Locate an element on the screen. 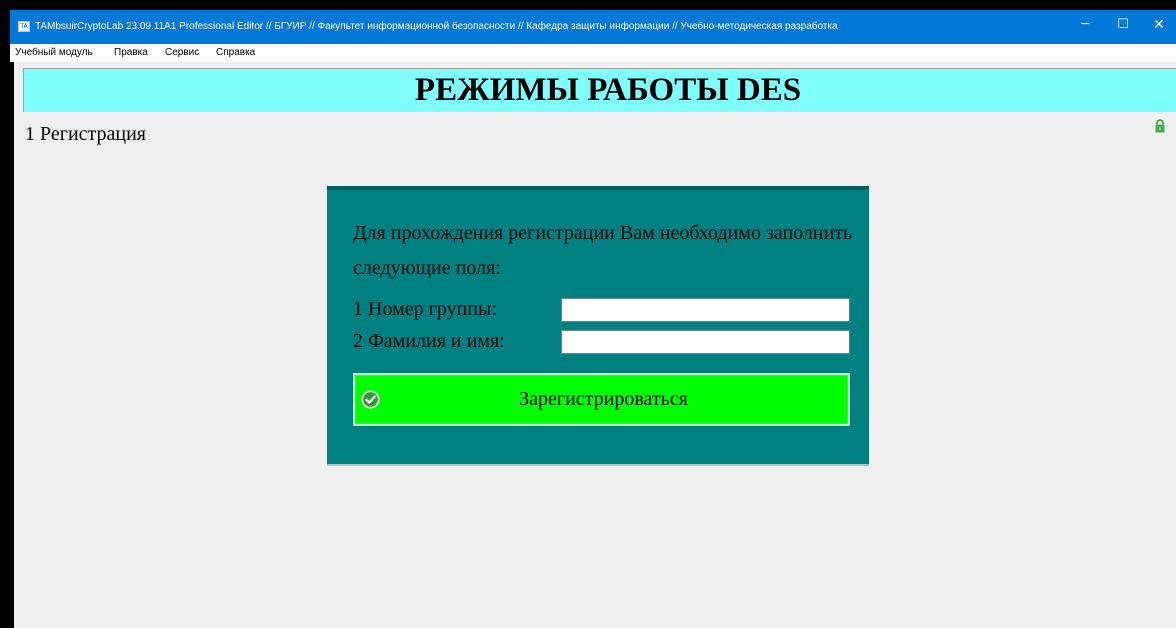 Image resolution: width=1176 pixels, height=628 pixels. app-icon: TA is located at coordinates (24, 26).